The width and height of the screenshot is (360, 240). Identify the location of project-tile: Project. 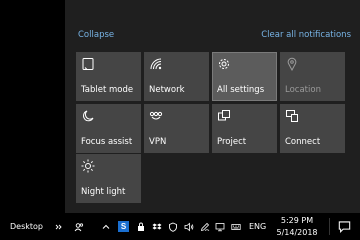
(244, 128).